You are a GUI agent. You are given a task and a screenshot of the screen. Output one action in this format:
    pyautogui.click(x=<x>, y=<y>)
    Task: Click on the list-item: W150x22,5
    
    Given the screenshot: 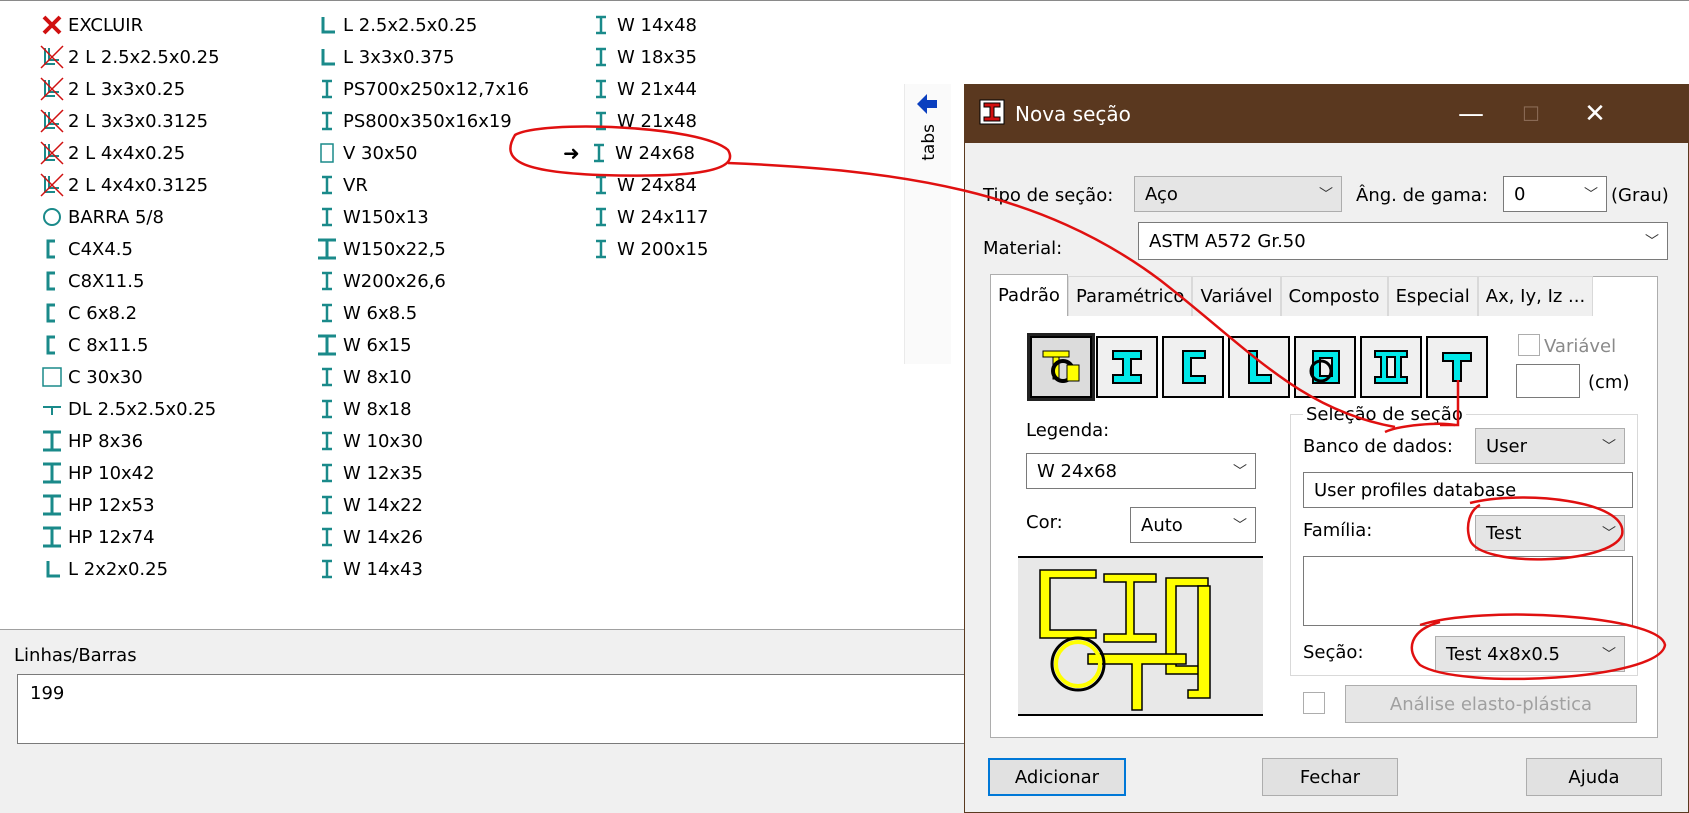 What is the action you would take?
    pyautogui.click(x=421, y=249)
    